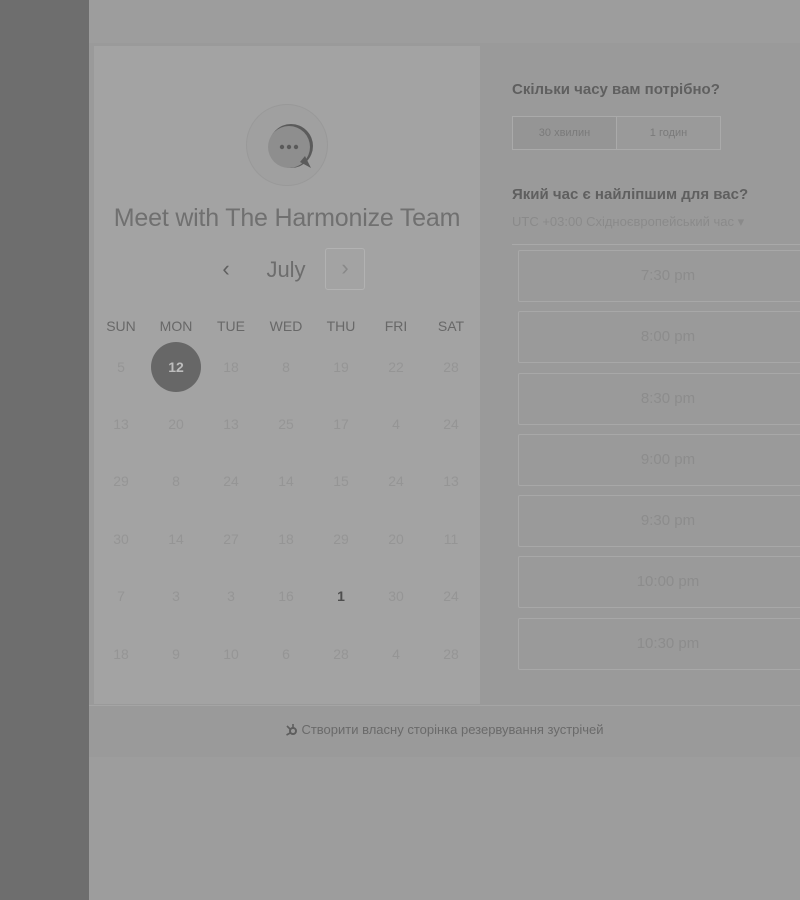  I want to click on weekday-sat: SAT, so click(451, 326).